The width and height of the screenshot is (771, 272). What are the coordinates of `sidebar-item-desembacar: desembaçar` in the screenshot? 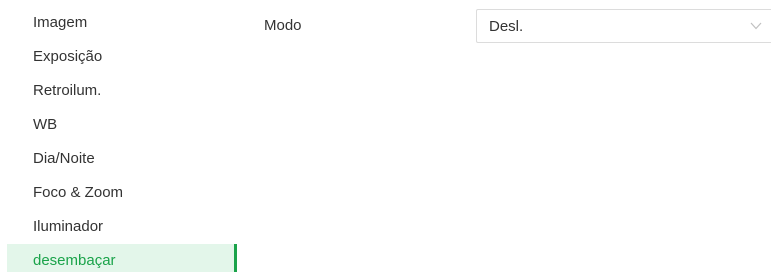 It's located at (122, 258).